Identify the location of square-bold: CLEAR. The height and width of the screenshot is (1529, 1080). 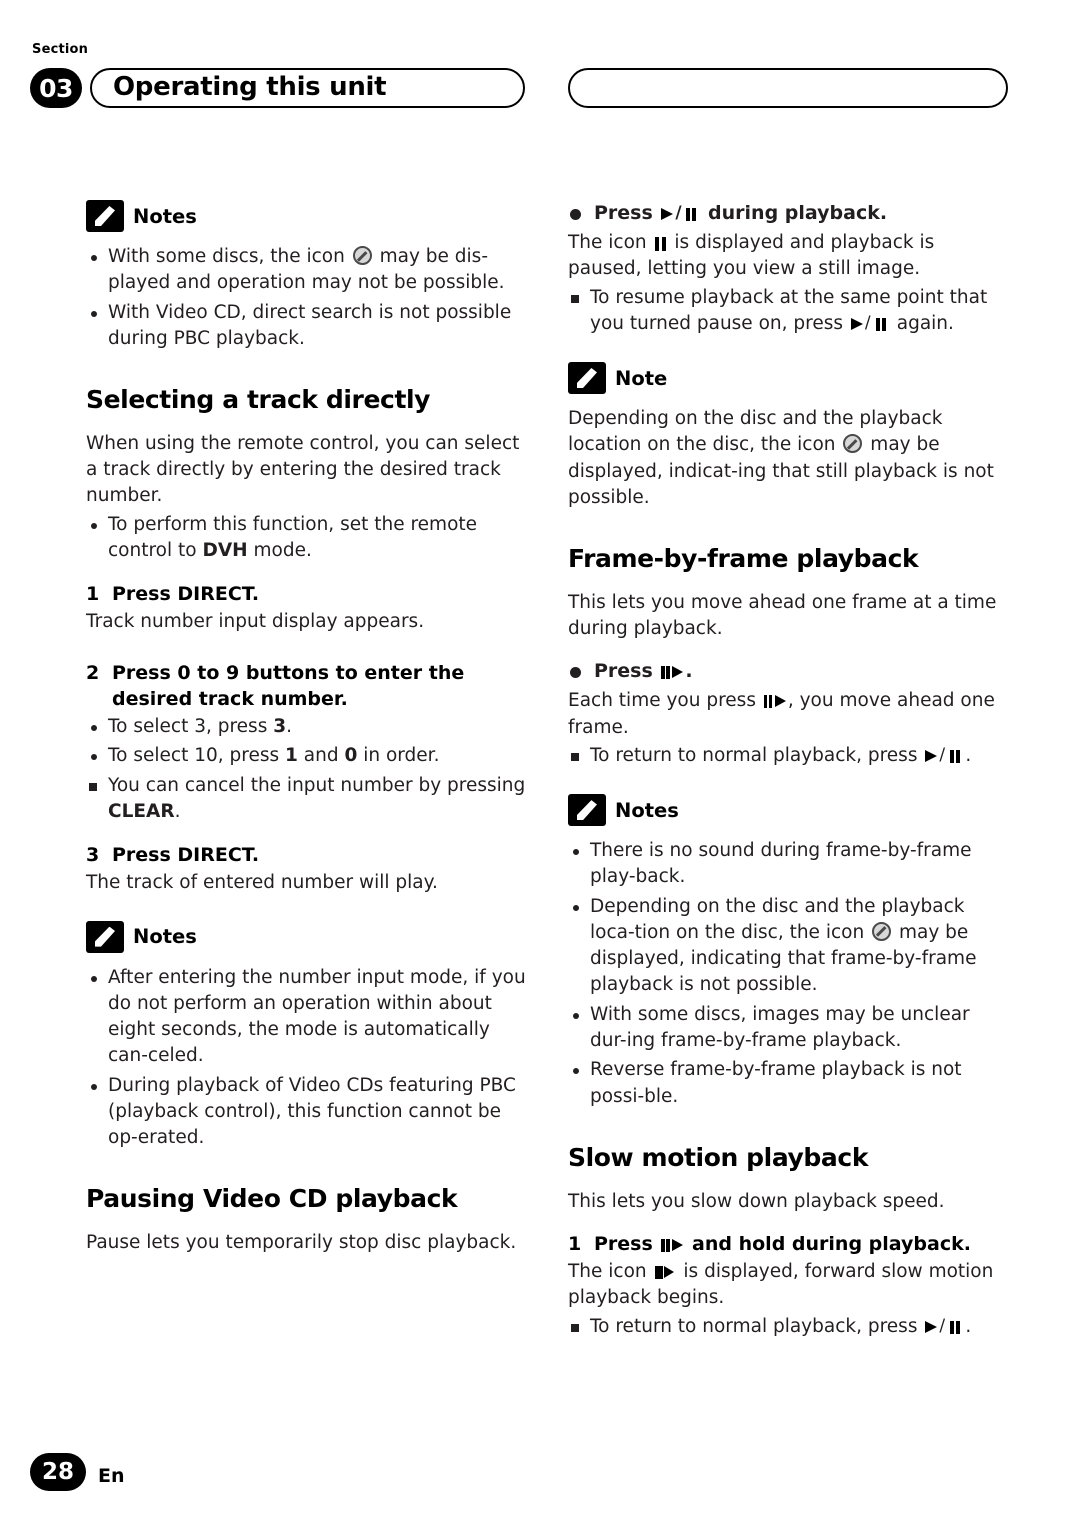
(141, 811).